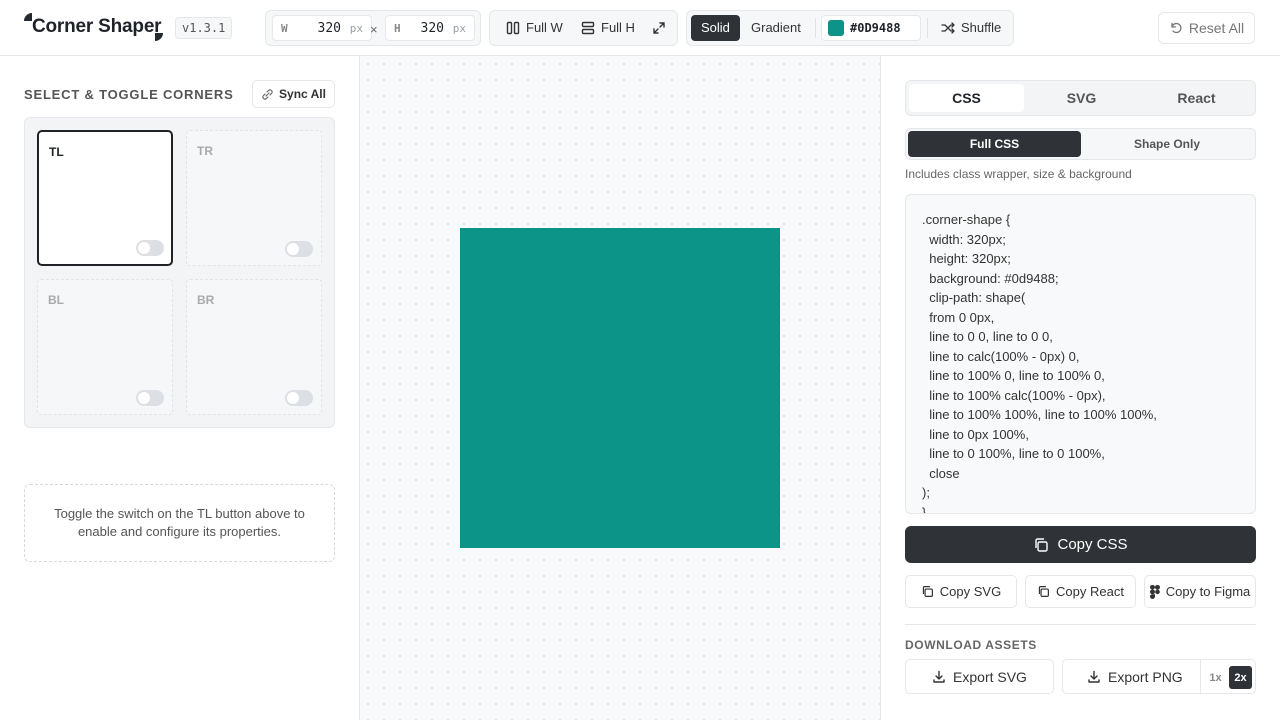  I want to click on fill-group: Solid Gradient #0D9488 Shuffle, so click(850, 28).